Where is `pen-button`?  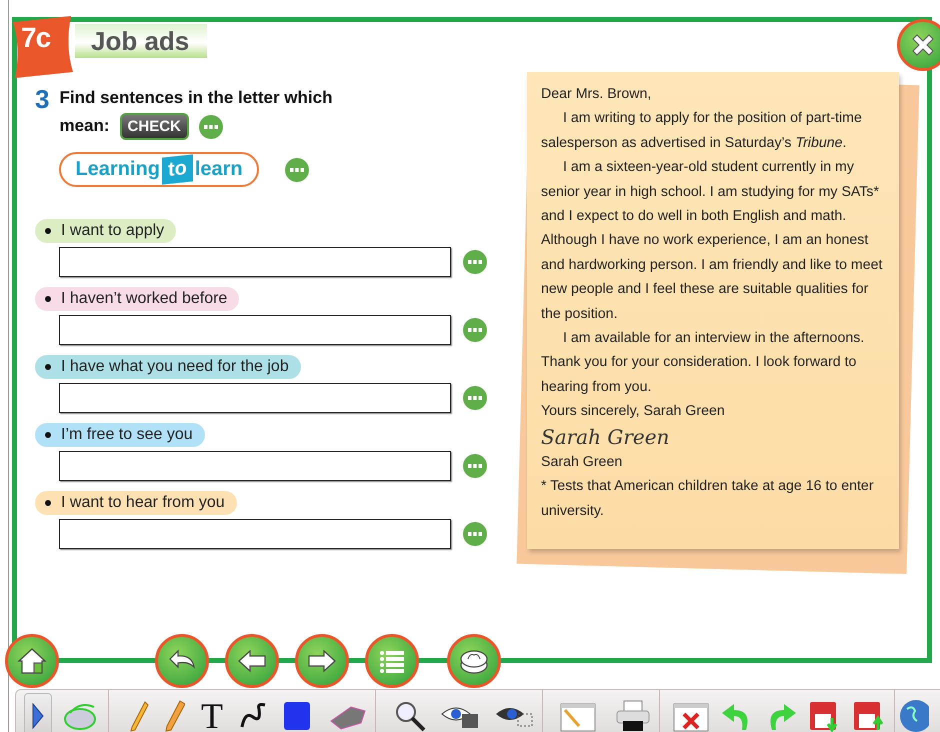
pen-button is located at coordinates (175, 716).